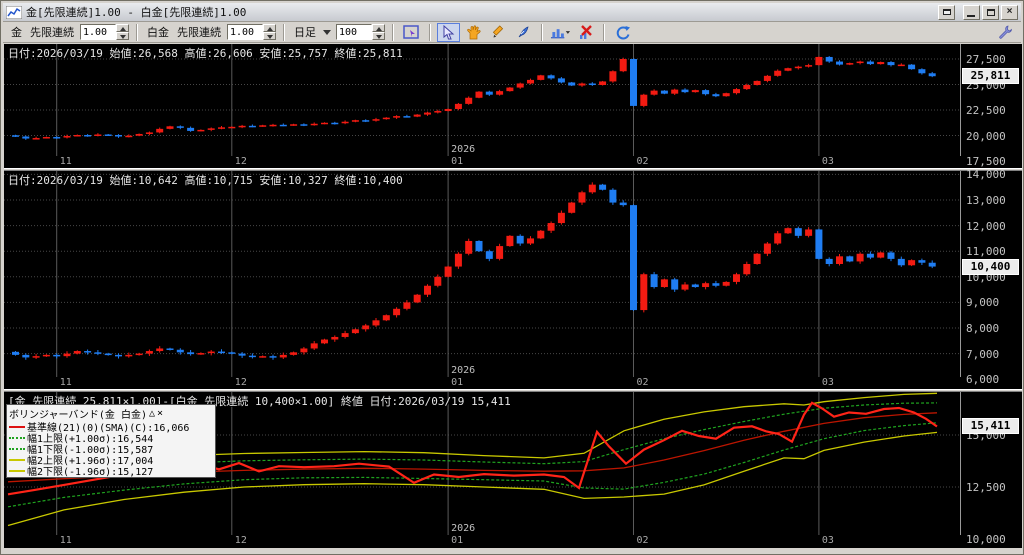 This screenshot has height=555, width=1024. What do you see at coordinates (152, 413) in the screenshot?
I see `legend-collapse-button: △` at bounding box center [152, 413].